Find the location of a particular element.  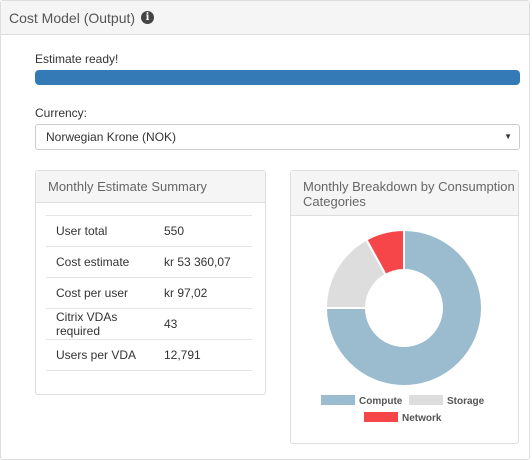

legend-swatch-compute is located at coordinates (338, 400).